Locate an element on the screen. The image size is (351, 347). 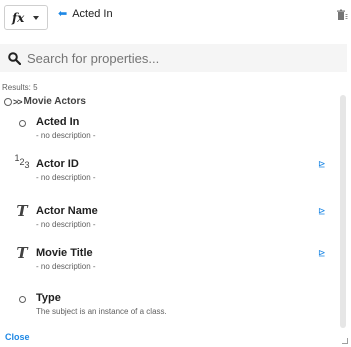
property-name: Acted In is located at coordinates (58, 122).